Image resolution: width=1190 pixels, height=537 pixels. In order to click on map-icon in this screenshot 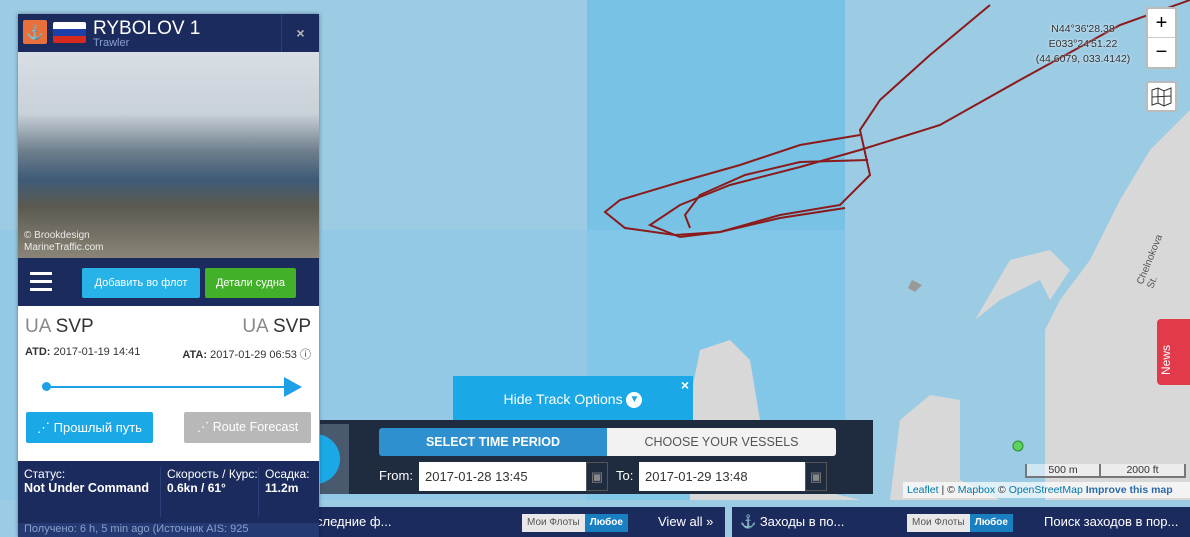, I will do `click(1161, 97)`.